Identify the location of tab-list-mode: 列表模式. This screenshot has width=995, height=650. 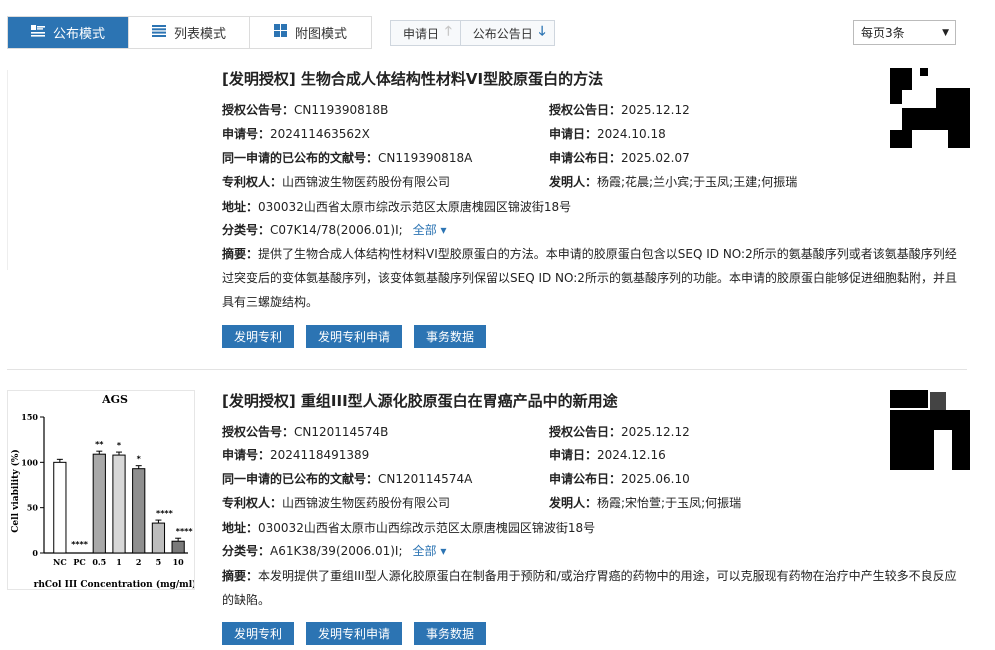
(189, 32).